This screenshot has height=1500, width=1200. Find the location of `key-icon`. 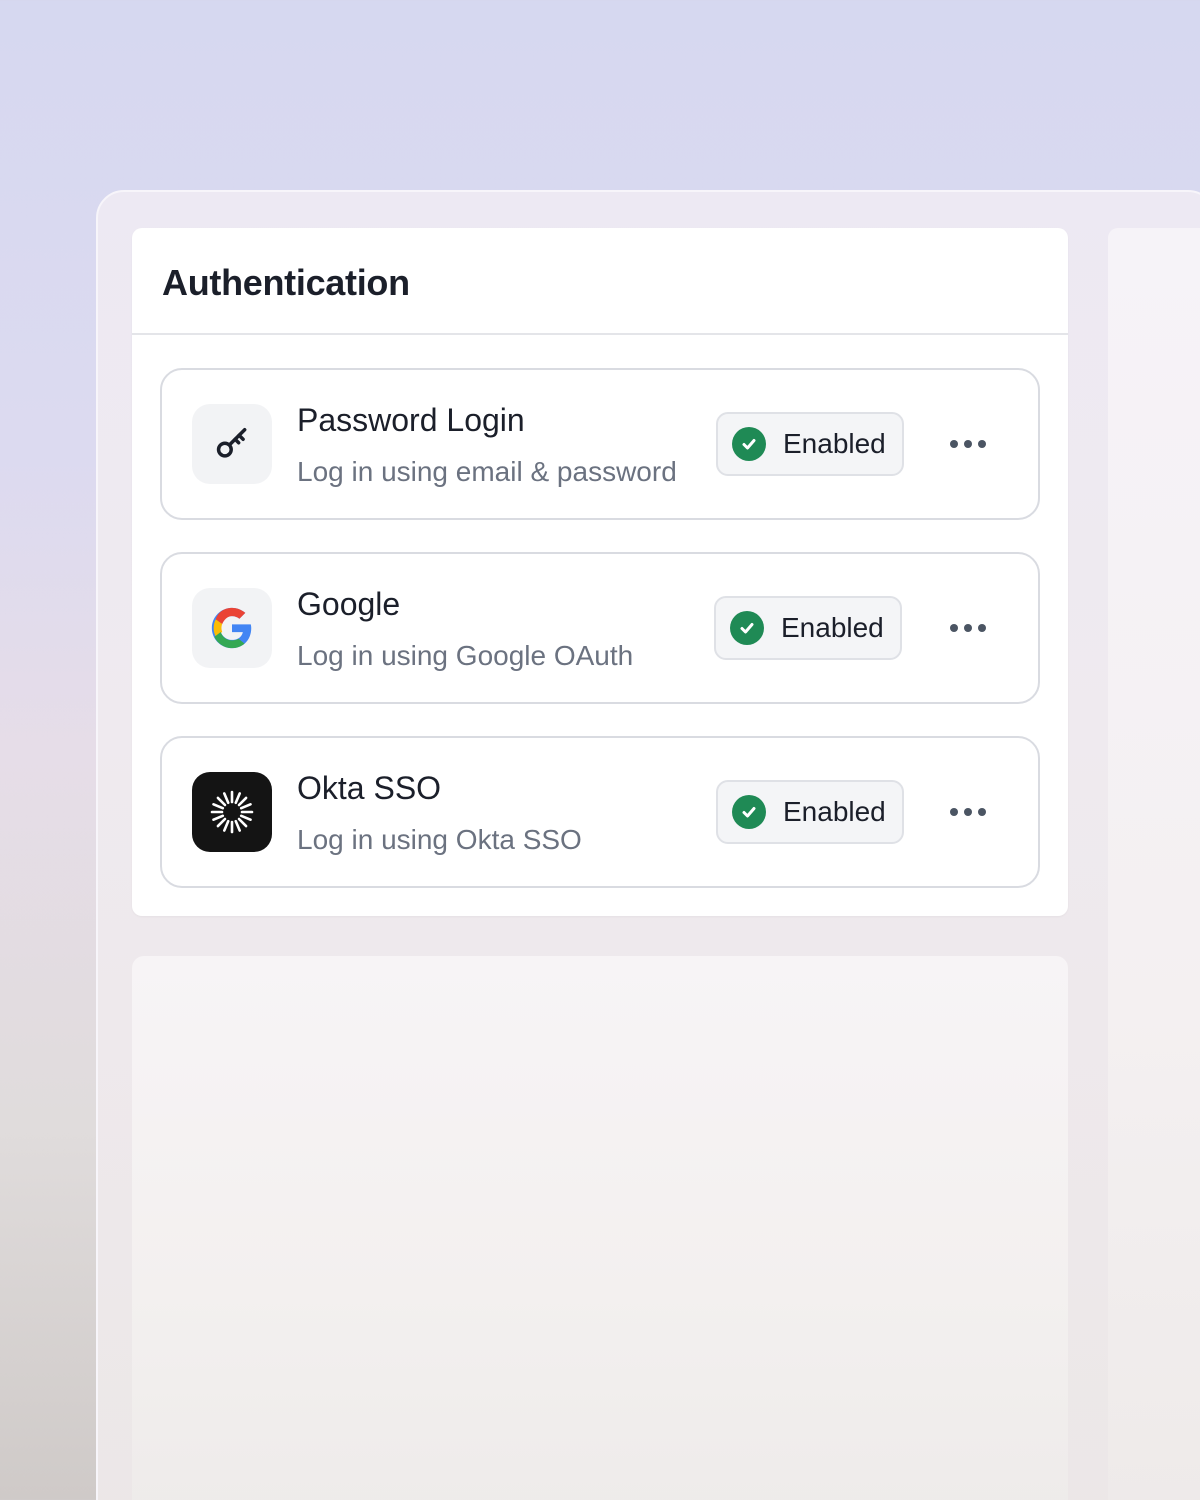

key-icon is located at coordinates (231, 443).